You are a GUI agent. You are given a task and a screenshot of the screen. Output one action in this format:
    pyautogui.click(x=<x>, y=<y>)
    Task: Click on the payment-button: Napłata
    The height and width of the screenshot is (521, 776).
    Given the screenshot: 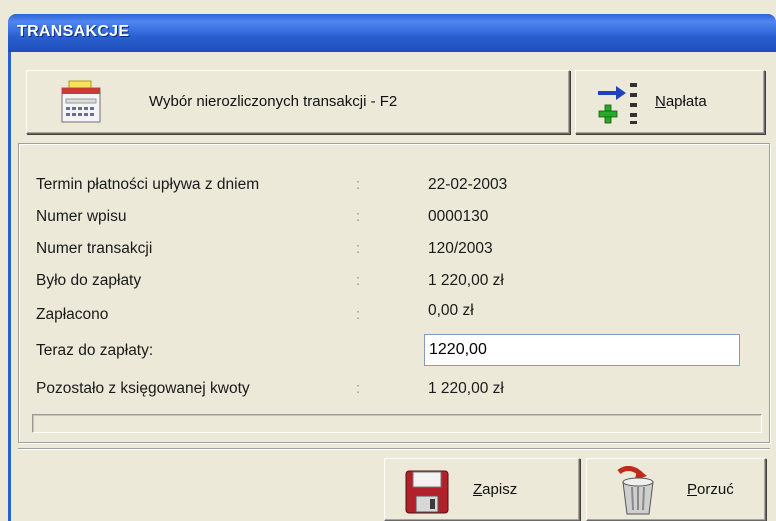 What is the action you would take?
    pyautogui.click(x=670, y=102)
    